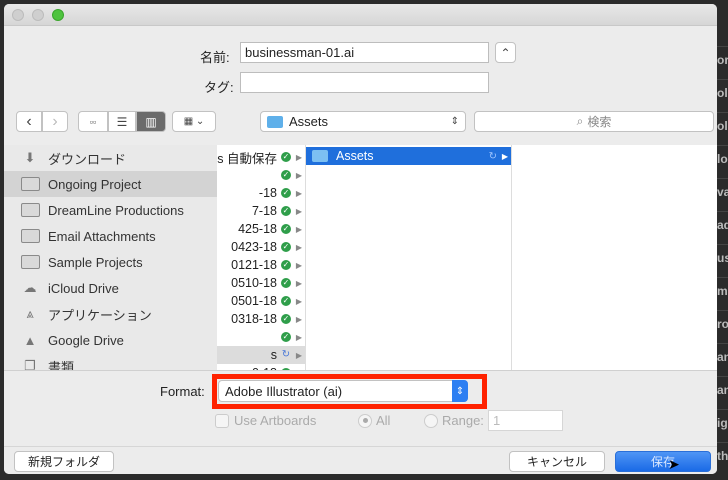  Describe the element at coordinates (599, 122) in the screenshot. I see `search-placeholder: 検索` at that location.